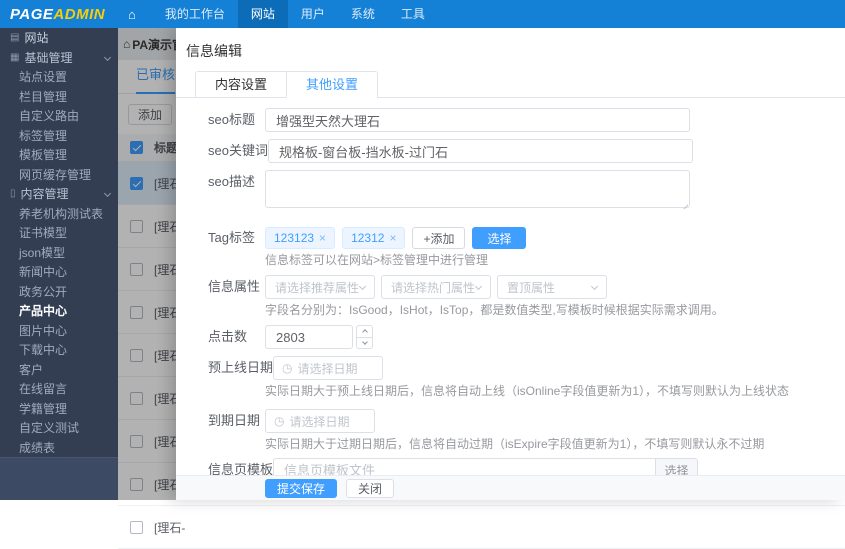 This screenshot has height=549, width=845. I want to click on sidebar-item-site-settings: 站点设置, so click(59, 77).